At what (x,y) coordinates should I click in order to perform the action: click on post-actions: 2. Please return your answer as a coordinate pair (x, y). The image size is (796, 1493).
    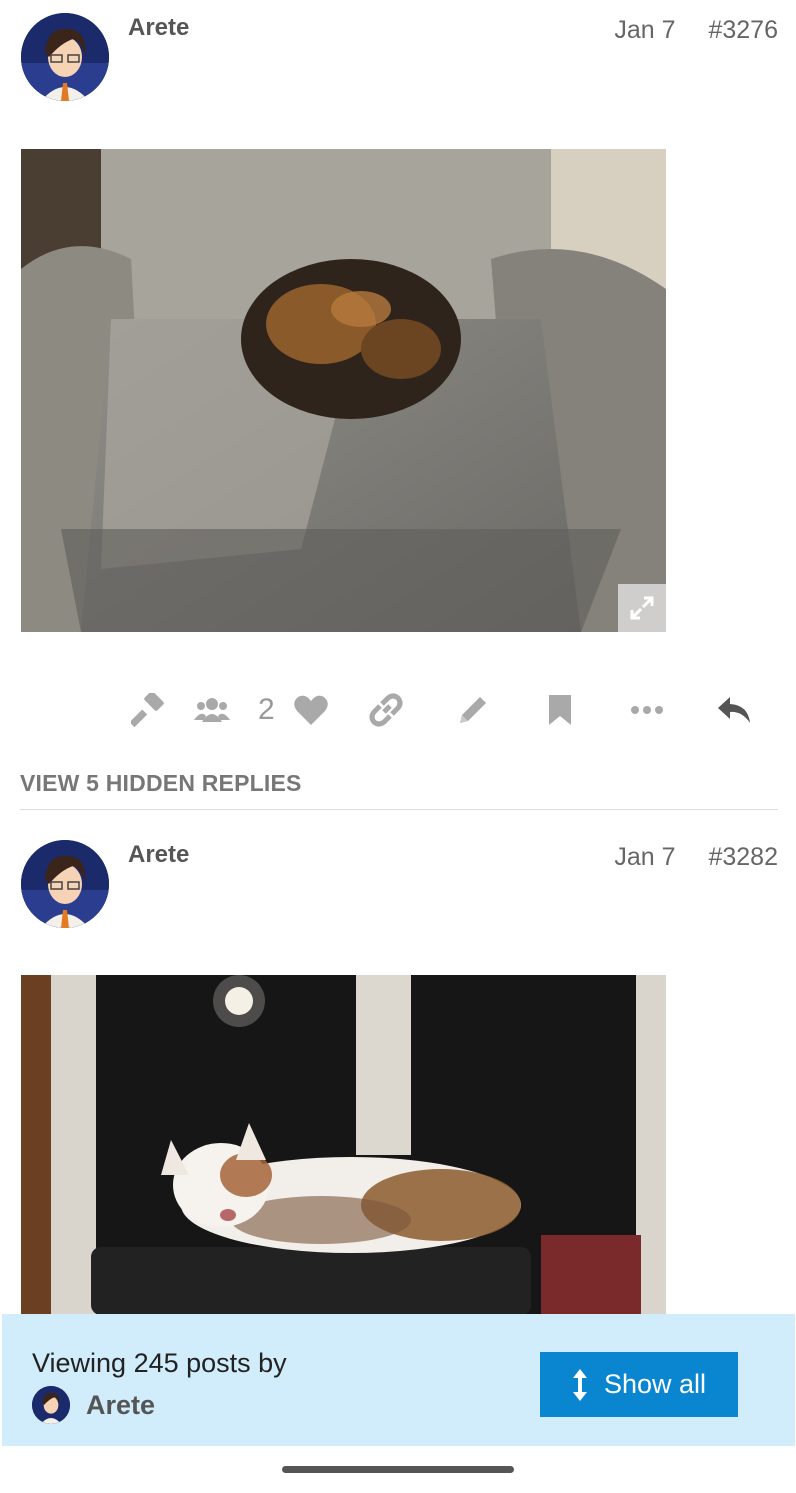
    Looking at the image, I should click on (398, 709).